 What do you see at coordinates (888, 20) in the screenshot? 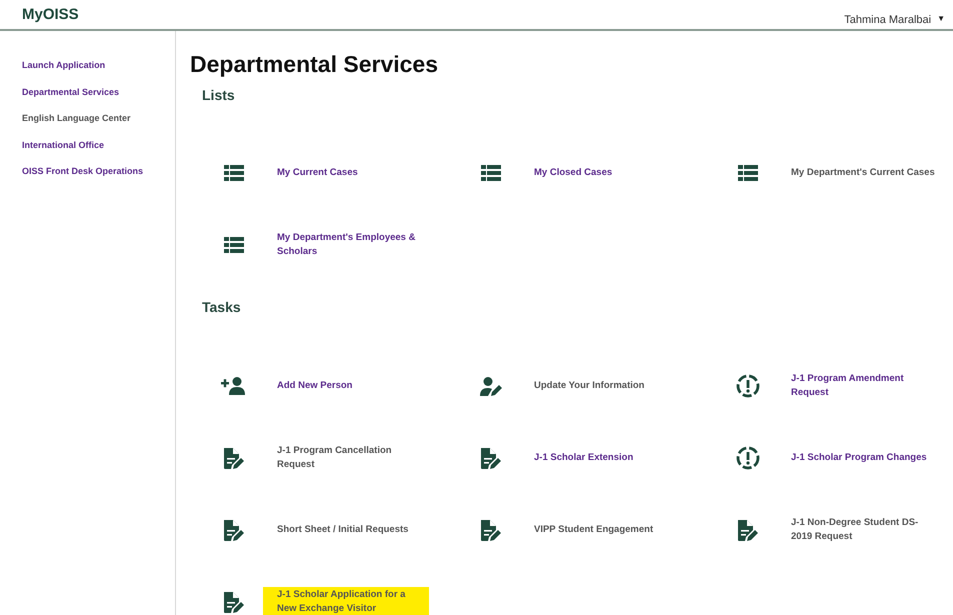
I see `user-menu: Tahmina Maralbai` at bounding box center [888, 20].